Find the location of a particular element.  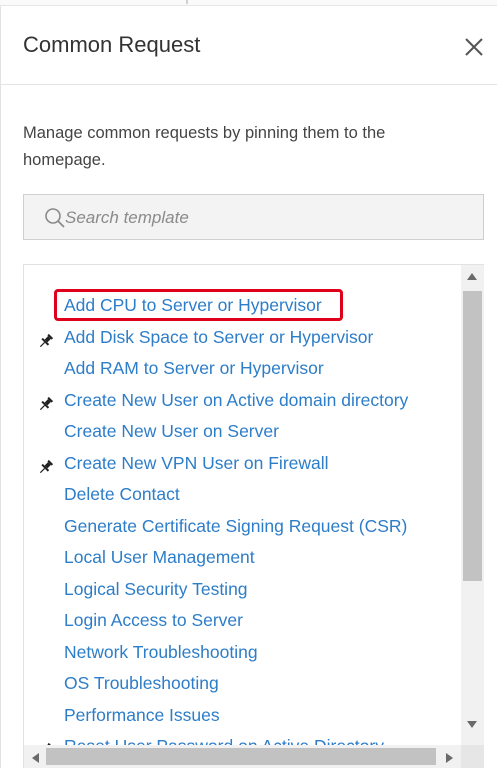

scroll-left-arrow-icon is located at coordinates (35, 758).